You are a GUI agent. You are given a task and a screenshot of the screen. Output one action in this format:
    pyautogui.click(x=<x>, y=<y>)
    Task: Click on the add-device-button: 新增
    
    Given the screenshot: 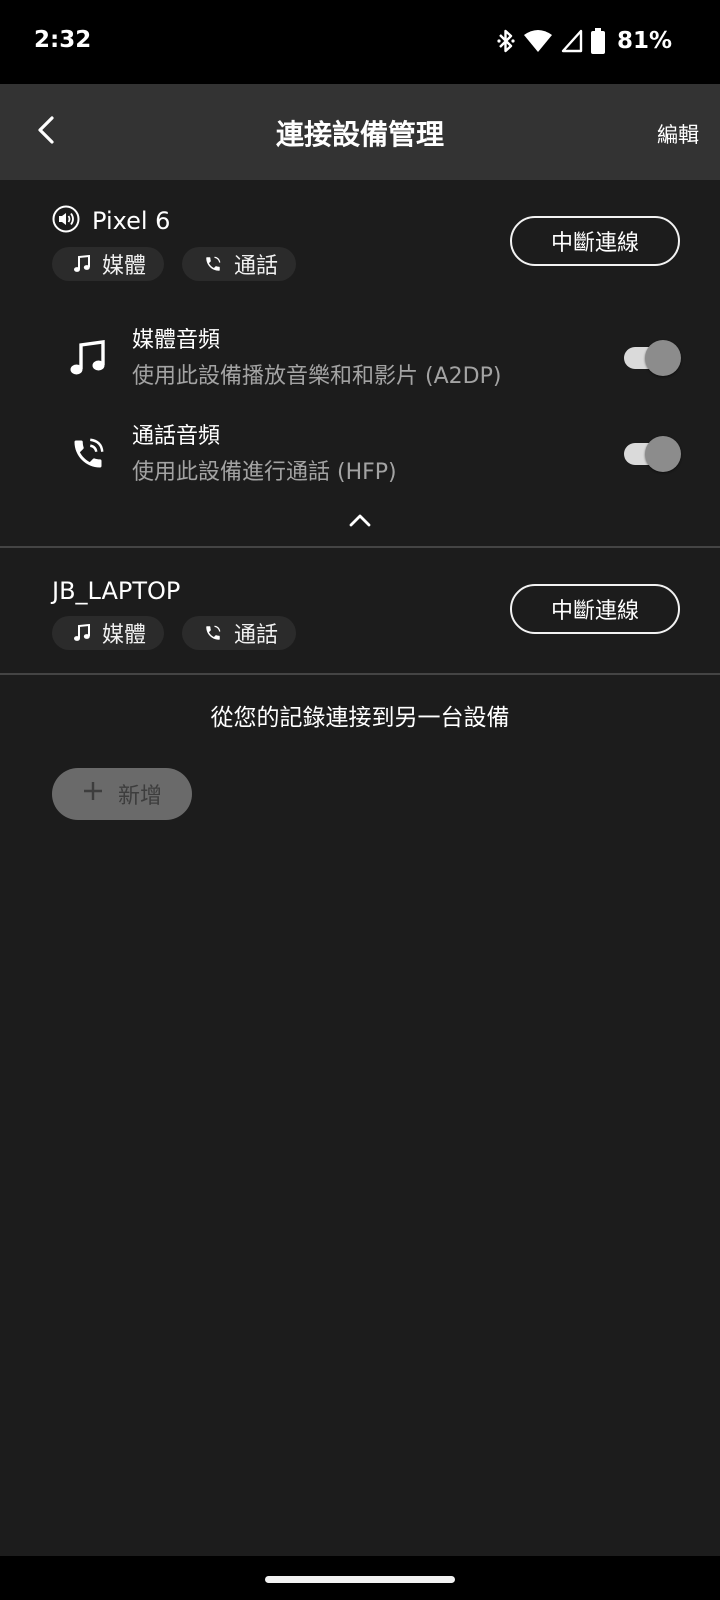 What is the action you would take?
    pyautogui.click(x=122, y=794)
    